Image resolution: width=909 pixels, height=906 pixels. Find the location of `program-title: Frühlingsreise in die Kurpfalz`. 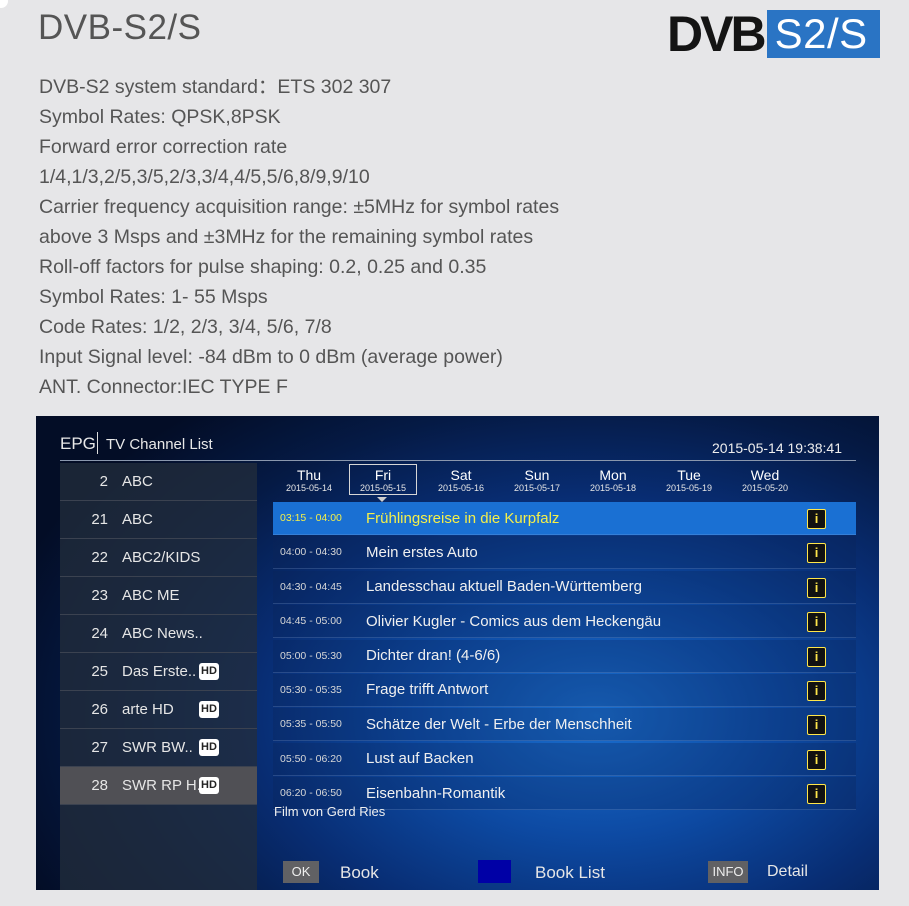

program-title: Frühlingsreise in die Kurpfalz is located at coordinates (463, 518).